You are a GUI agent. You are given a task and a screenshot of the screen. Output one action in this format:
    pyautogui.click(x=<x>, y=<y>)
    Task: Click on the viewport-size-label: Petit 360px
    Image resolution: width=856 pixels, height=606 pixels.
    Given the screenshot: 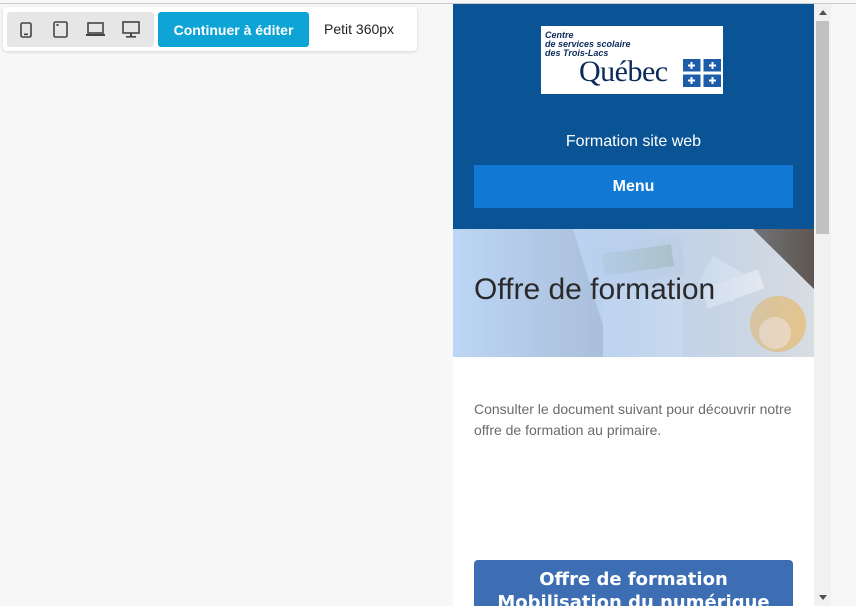 What is the action you would take?
    pyautogui.click(x=359, y=29)
    